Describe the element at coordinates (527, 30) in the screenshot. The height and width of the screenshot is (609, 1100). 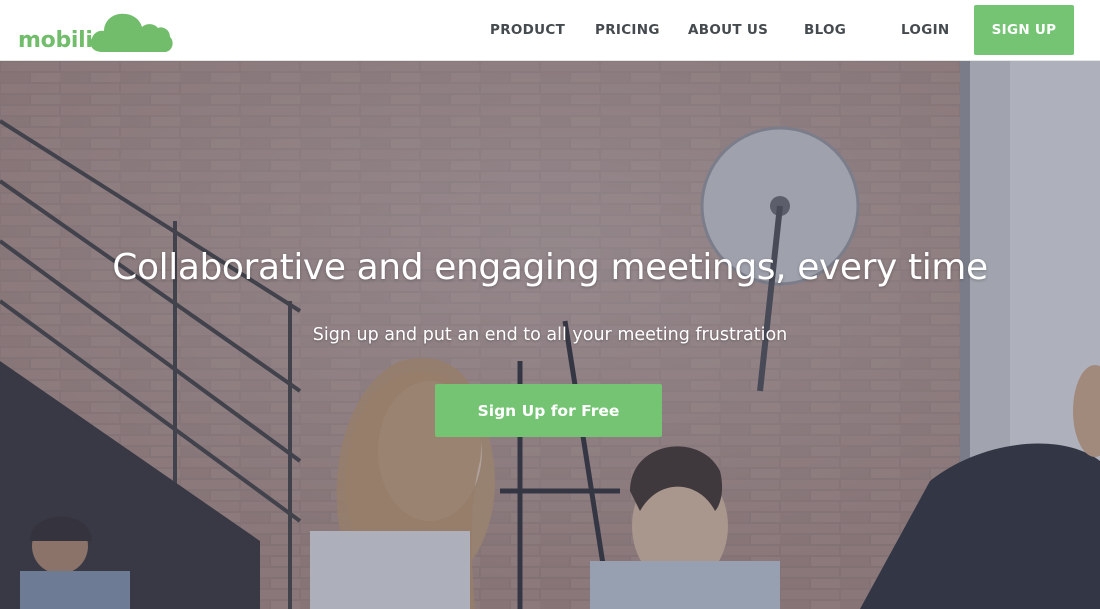
I see `nav-product: PRODUCT` at that location.